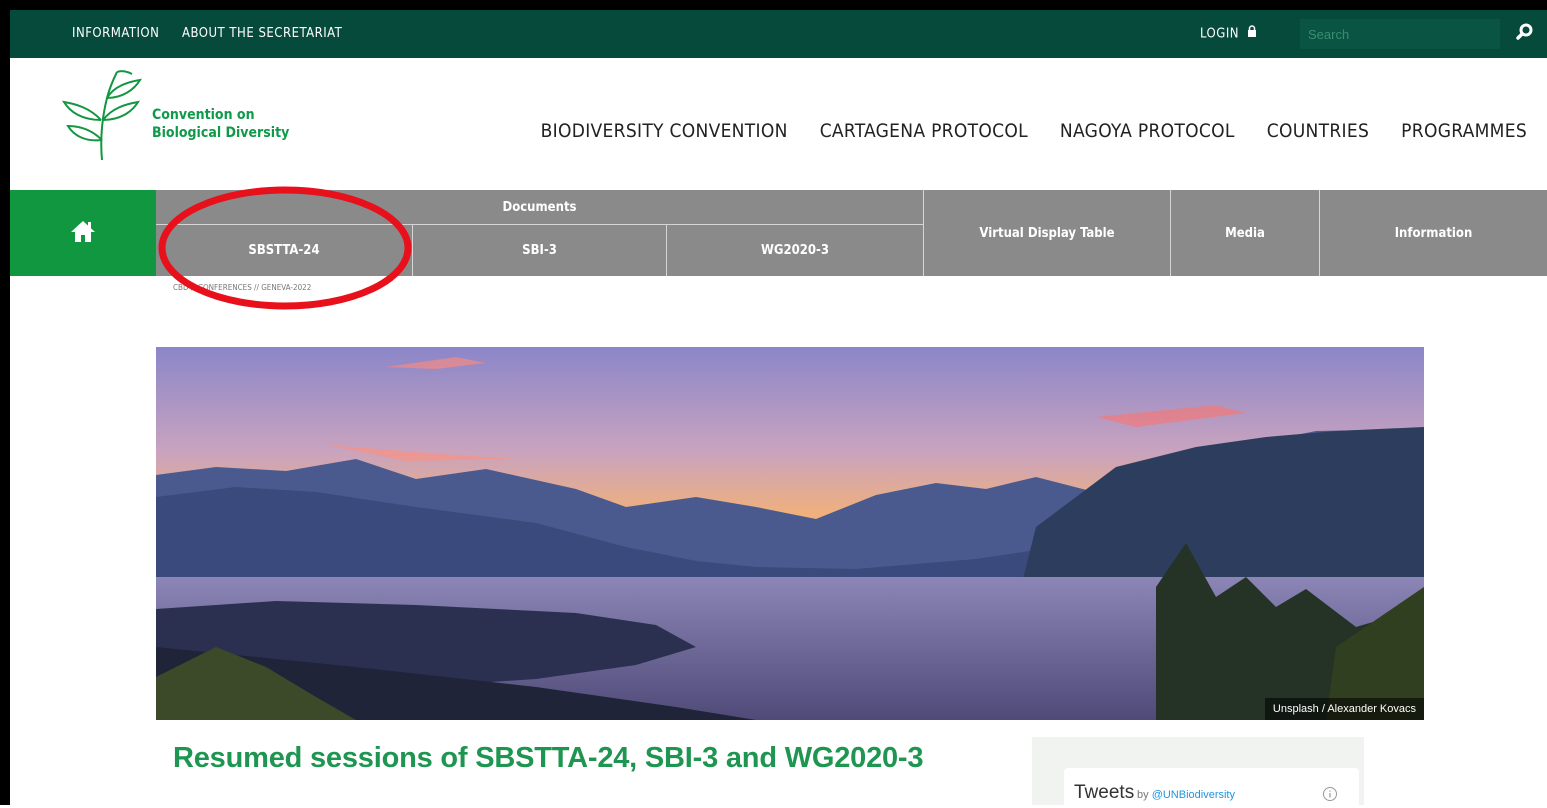  I want to click on lock-icon, so click(1252, 34).